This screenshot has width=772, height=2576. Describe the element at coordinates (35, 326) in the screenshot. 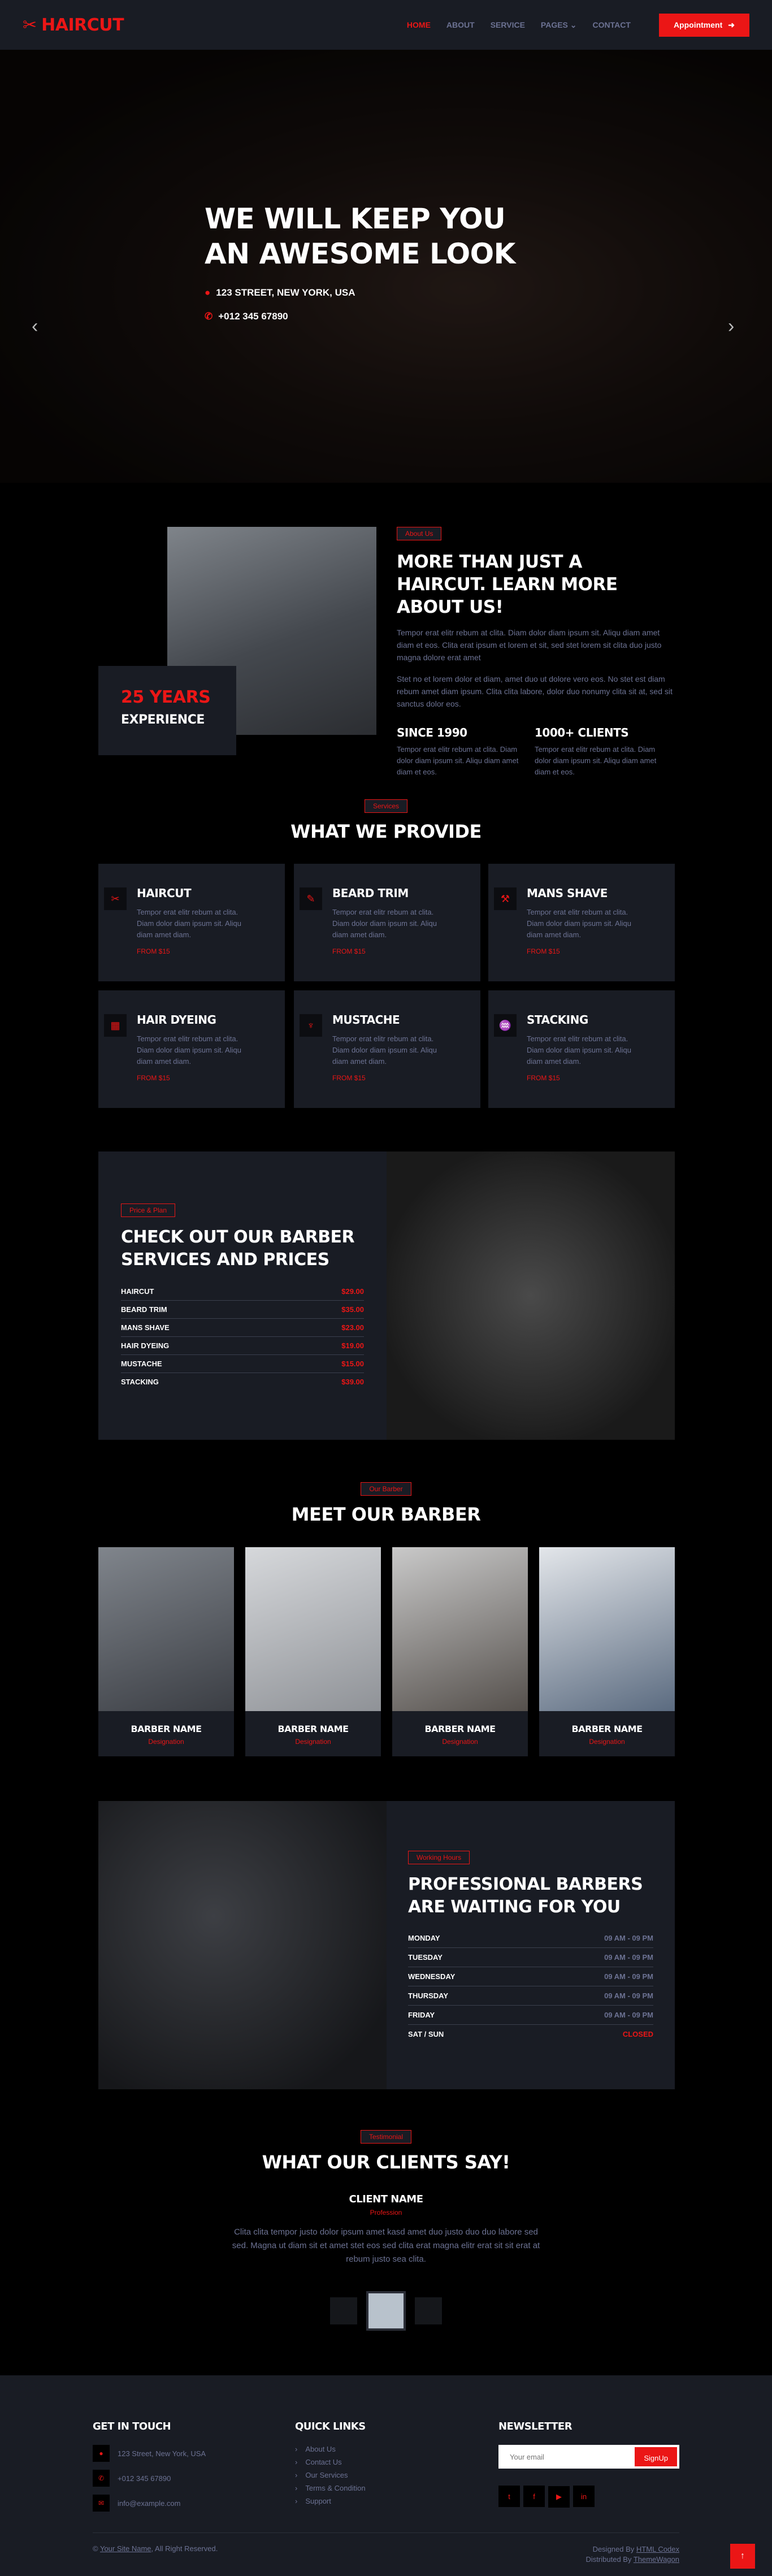

I see `carousel-prev-button: ‹` at that location.